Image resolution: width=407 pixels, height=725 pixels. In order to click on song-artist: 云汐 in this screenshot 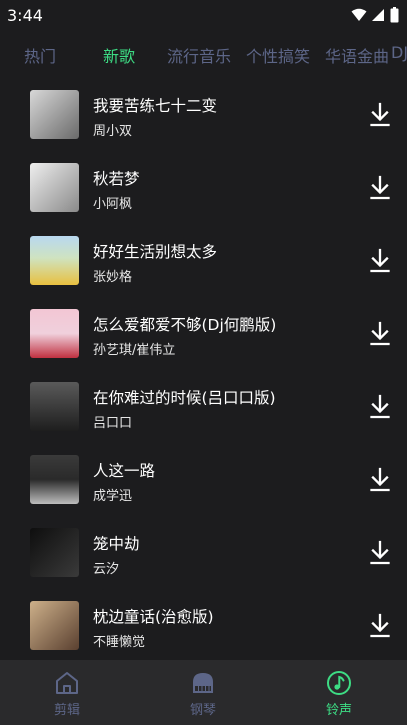, I will do `click(106, 569)`.